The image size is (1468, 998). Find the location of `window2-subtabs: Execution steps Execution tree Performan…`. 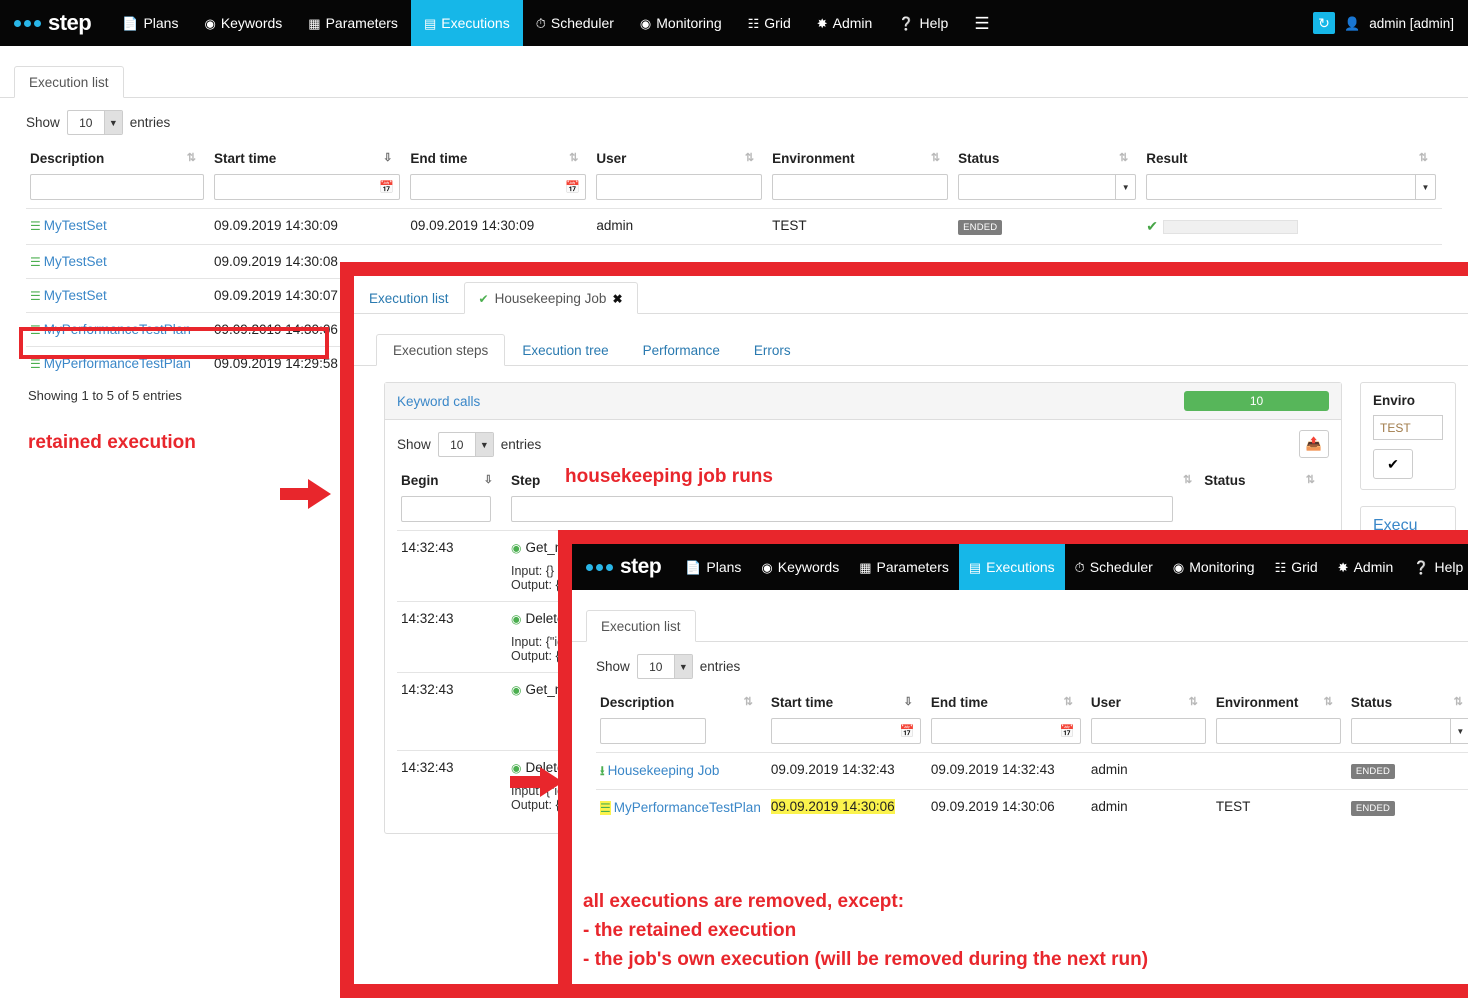

window2-subtabs: Execution steps Execution tree Performan… is located at coordinates (911, 348).